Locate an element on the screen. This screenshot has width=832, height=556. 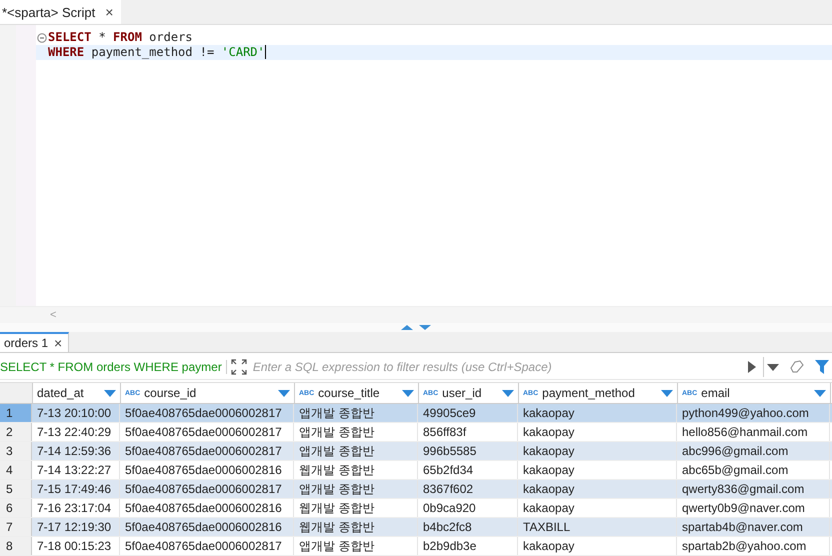
table-cell: abc65b@gmail.com is located at coordinates (753, 470).